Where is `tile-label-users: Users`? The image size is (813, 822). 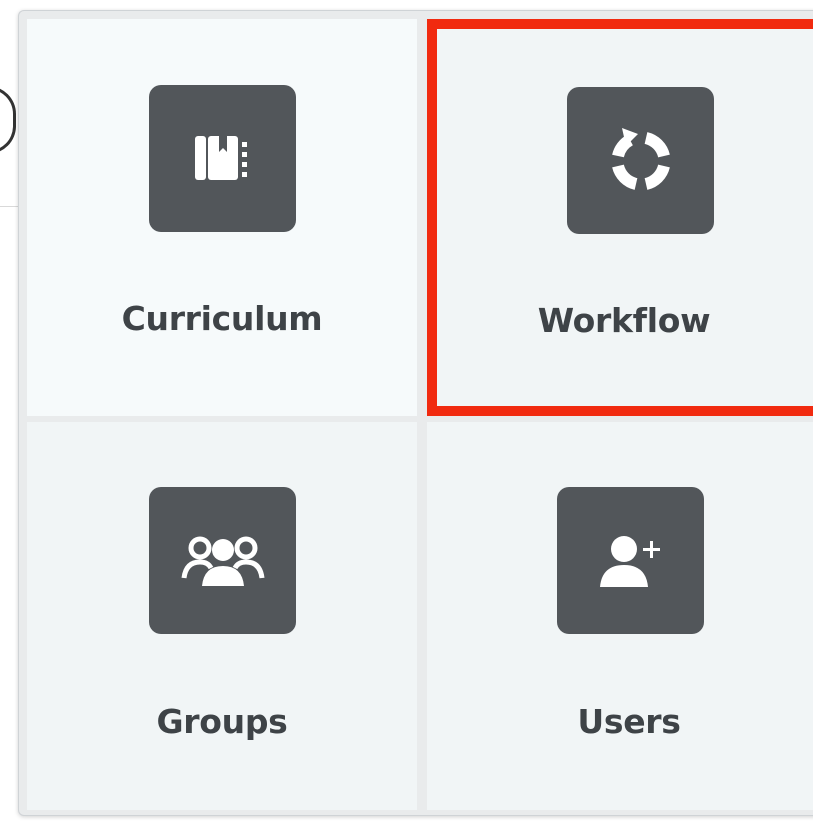 tile-label-users: Users is located at coordinates (629, 721).